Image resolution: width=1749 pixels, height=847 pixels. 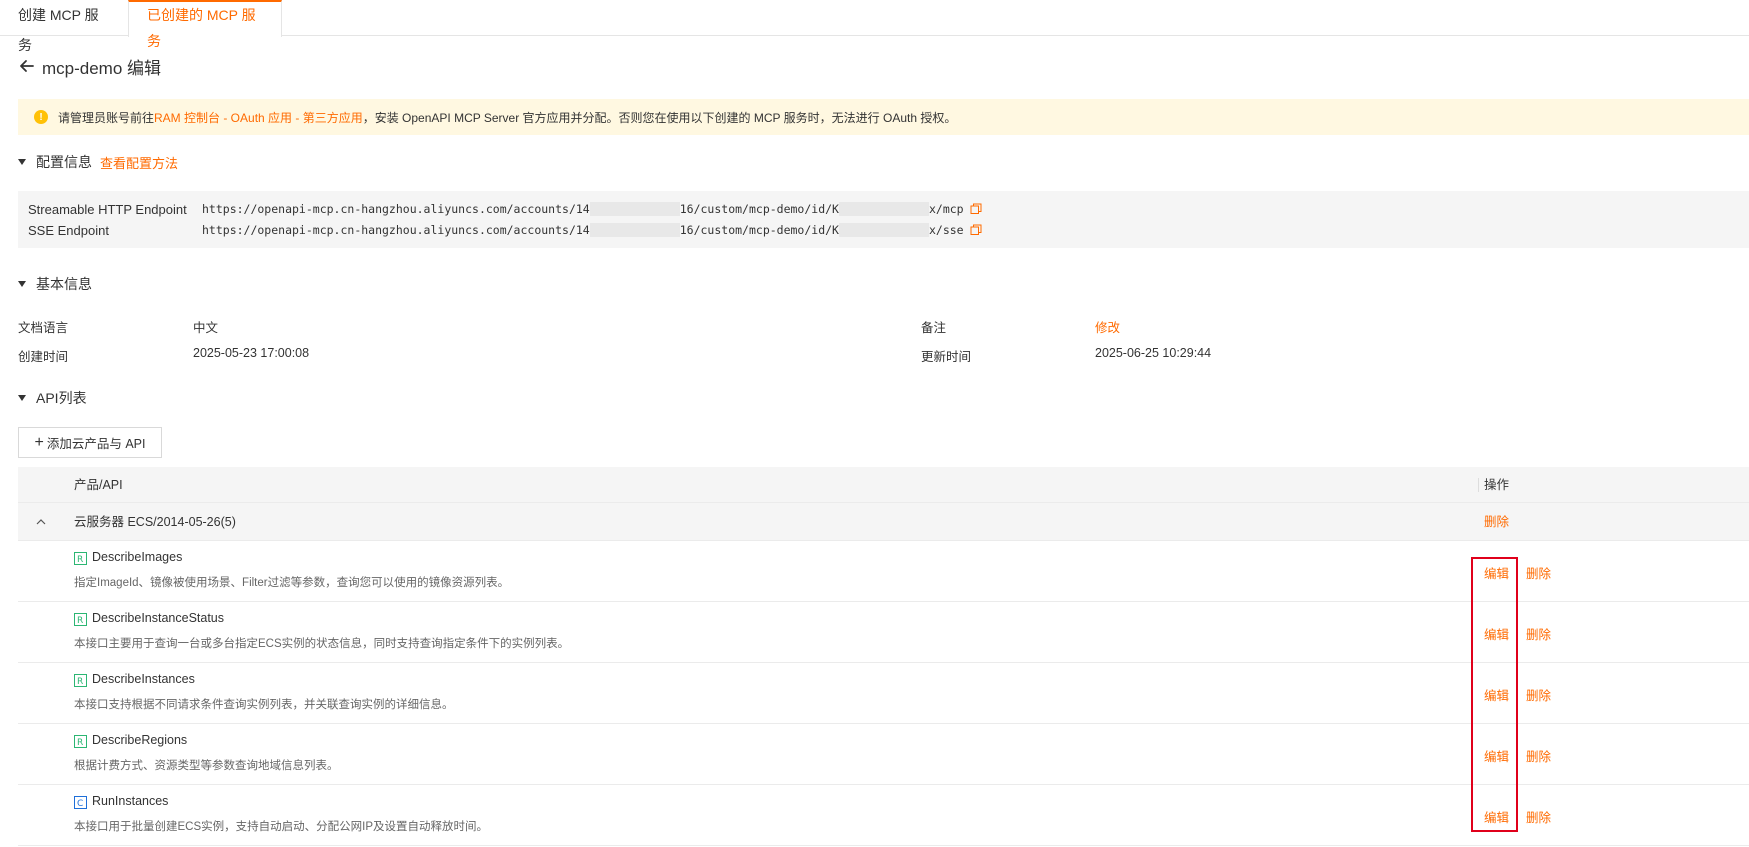 I want to click on api-section-header: API列表, so click(x=52, y=398).